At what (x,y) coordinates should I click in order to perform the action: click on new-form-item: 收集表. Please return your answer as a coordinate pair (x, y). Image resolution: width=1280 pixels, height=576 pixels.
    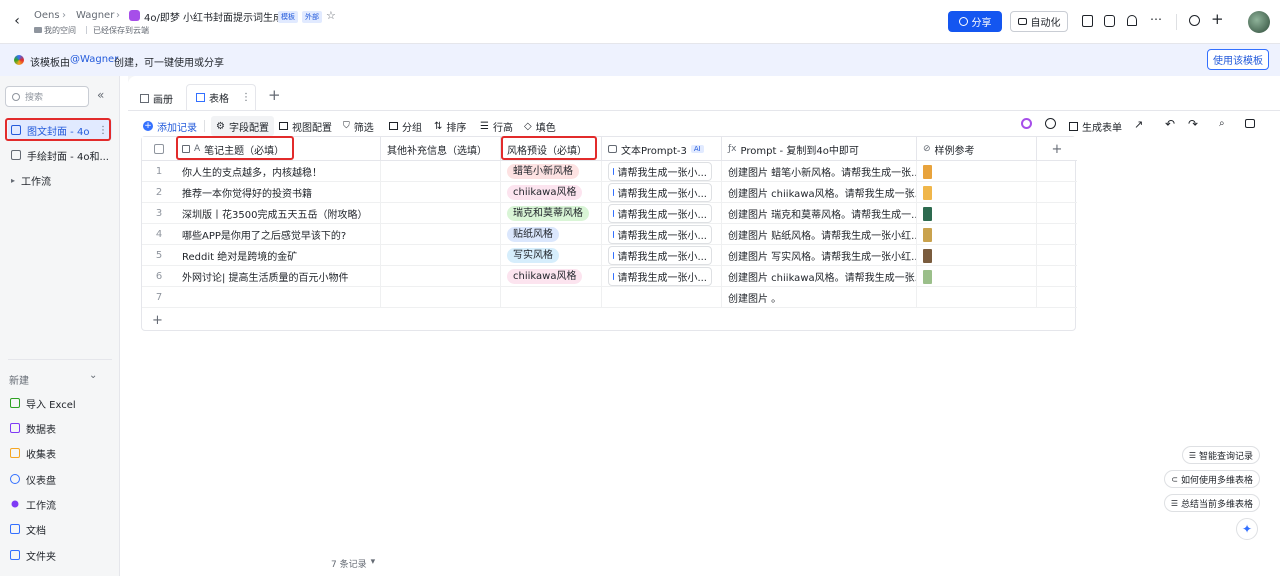
    Looking at the image, I should click on (60, 453).